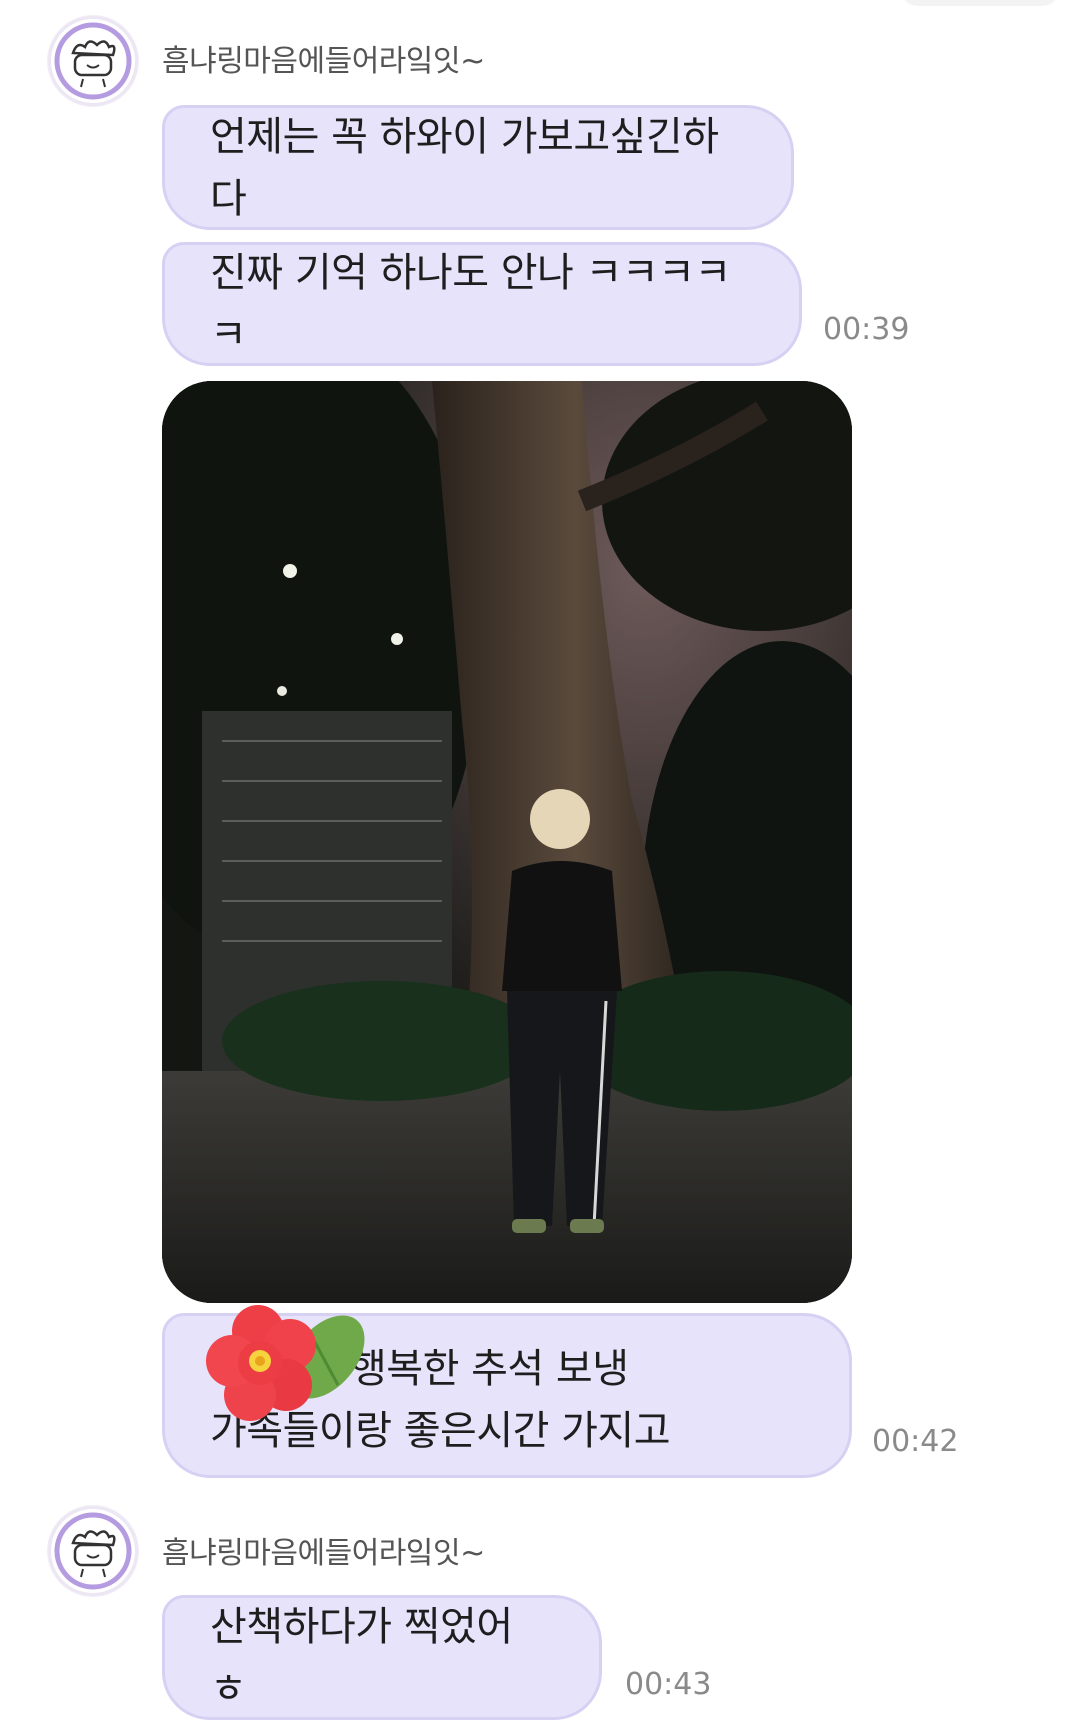 The image size is (1080, 1736). Describe the element at coordinates (361, 1657) in the screenshot. I see `message-text: 산책하다가 찍었어 ㅎ` at that location.